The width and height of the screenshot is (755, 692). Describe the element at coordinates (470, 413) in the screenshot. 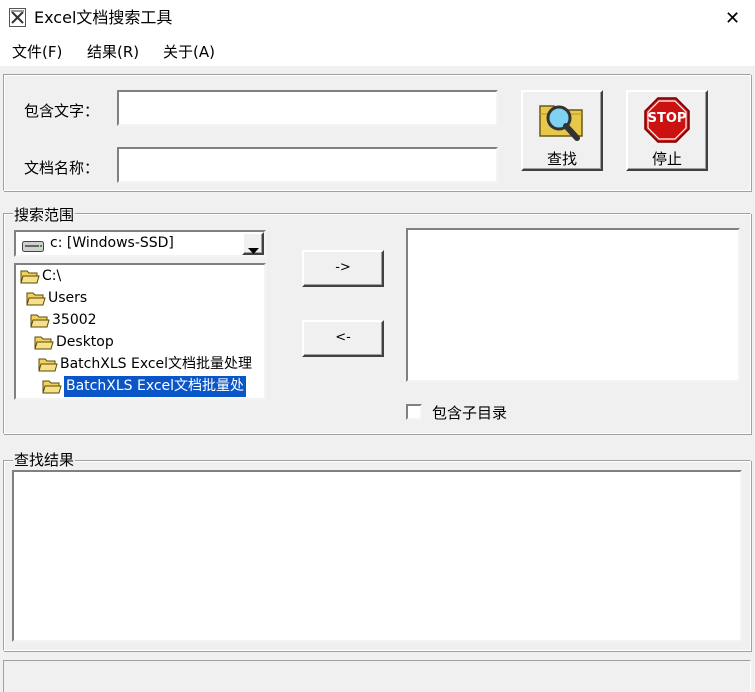

I see `include-subdirs-label: 包含子目录` at that location.